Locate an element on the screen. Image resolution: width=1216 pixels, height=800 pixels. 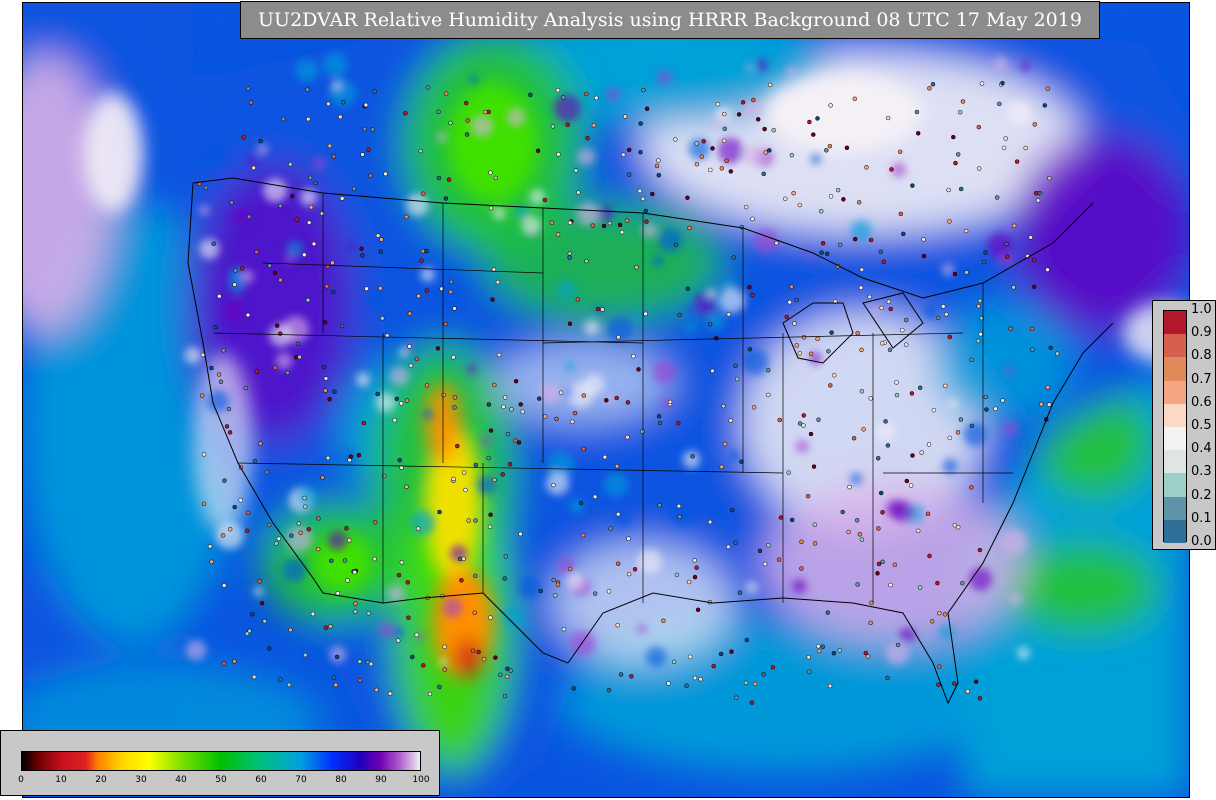
station-legend-tick: 0.8 is located at coordinates (1201, 356).